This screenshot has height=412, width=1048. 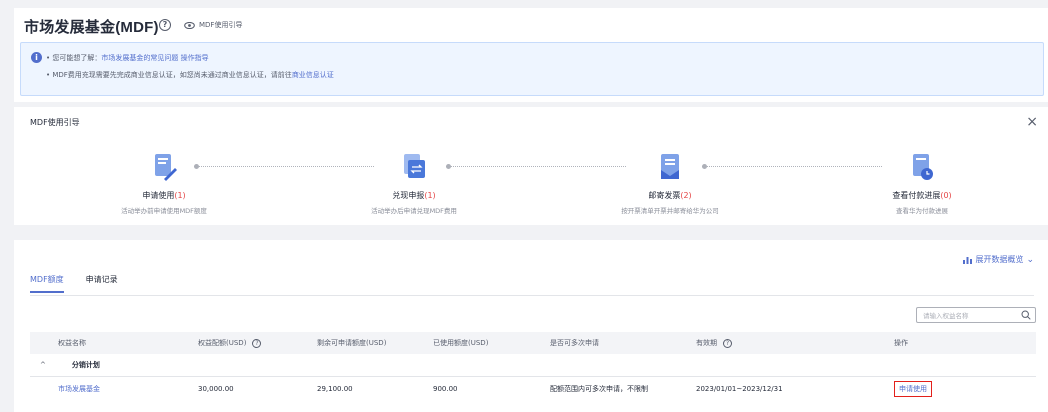 I want to click on chevron-down-icon: ⌄, so click(x=1030, y=259).